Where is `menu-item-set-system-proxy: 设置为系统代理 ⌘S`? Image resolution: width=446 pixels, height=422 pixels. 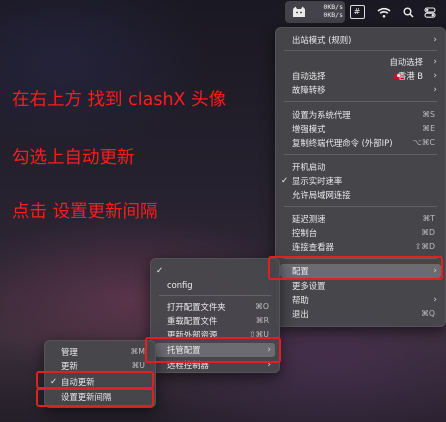 menu-item-set-system-proxy: 设置为系统代理 ⌘S is located at coordinates (360, 114).